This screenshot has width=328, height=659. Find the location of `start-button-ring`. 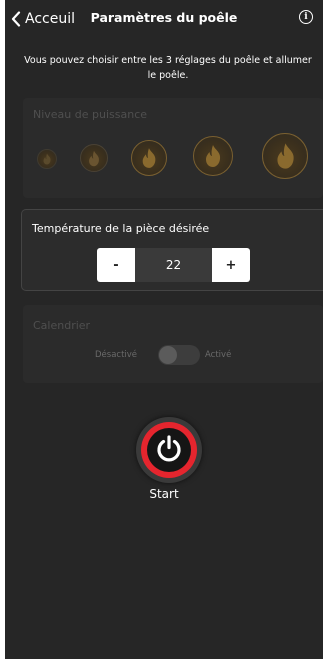

start-button-ring is located at coordinates (169, 450).